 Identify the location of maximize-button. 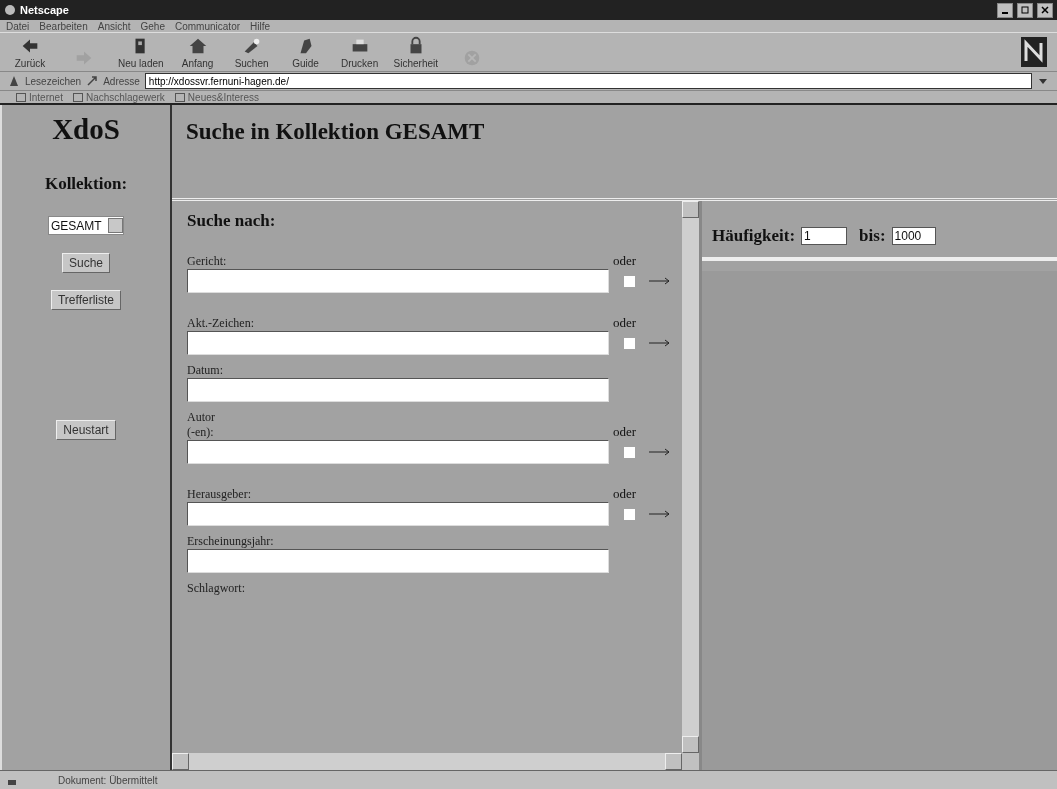
(1025, 10).